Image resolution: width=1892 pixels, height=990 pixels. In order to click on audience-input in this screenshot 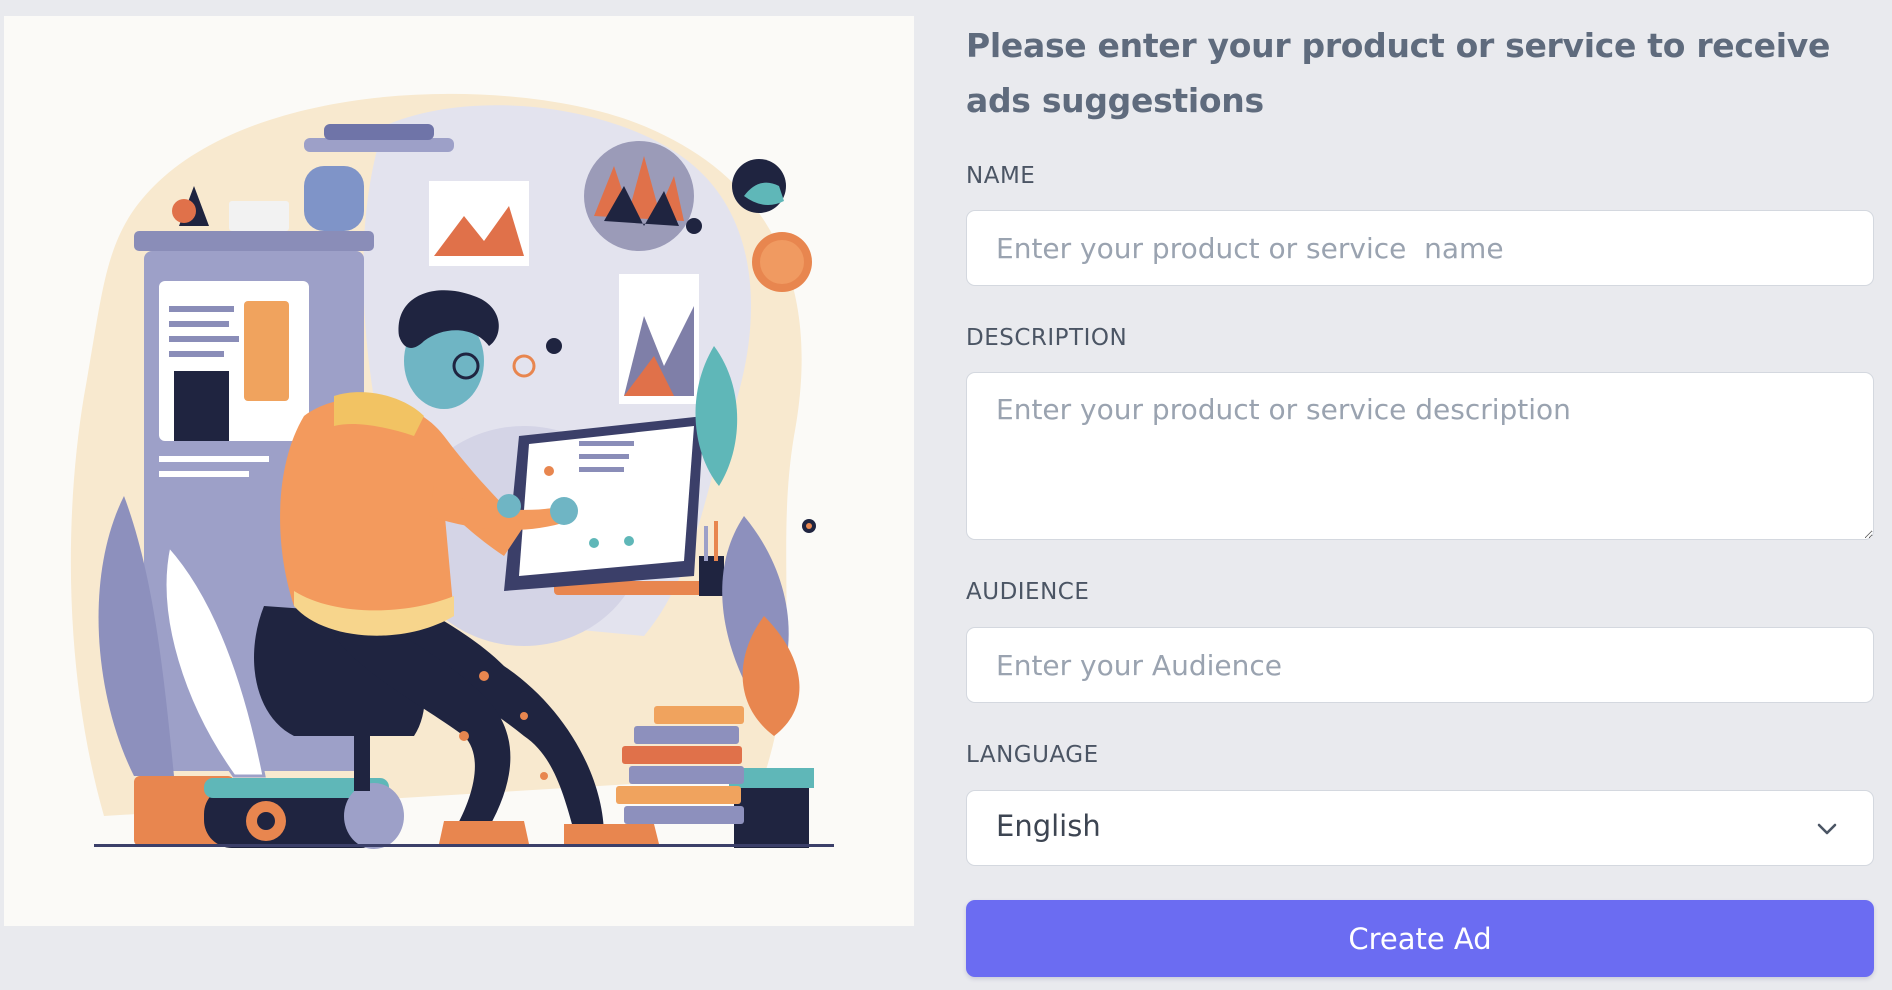, I will do `click(1420, 665)`.